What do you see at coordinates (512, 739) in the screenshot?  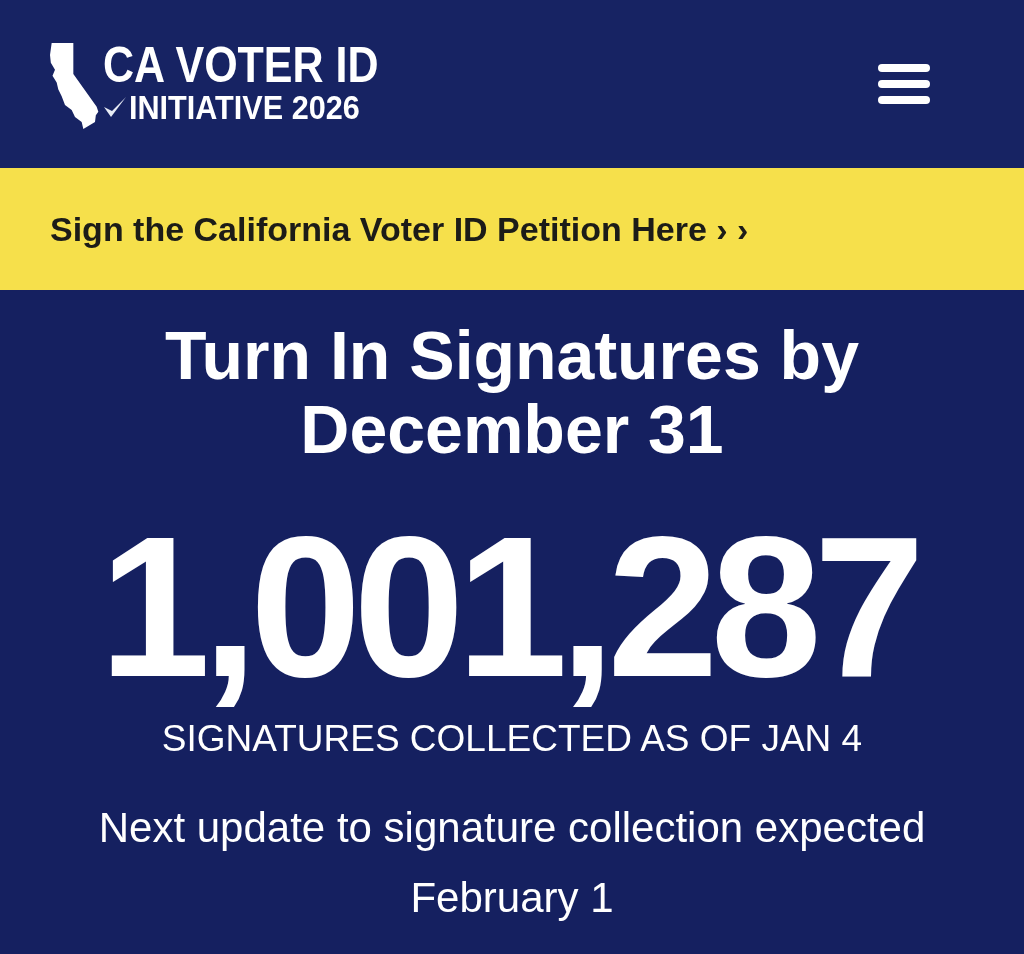 I see `count-caption: SIGNATURES COLLECTED AS OF JAN 4` at bounding box center [512, 739].